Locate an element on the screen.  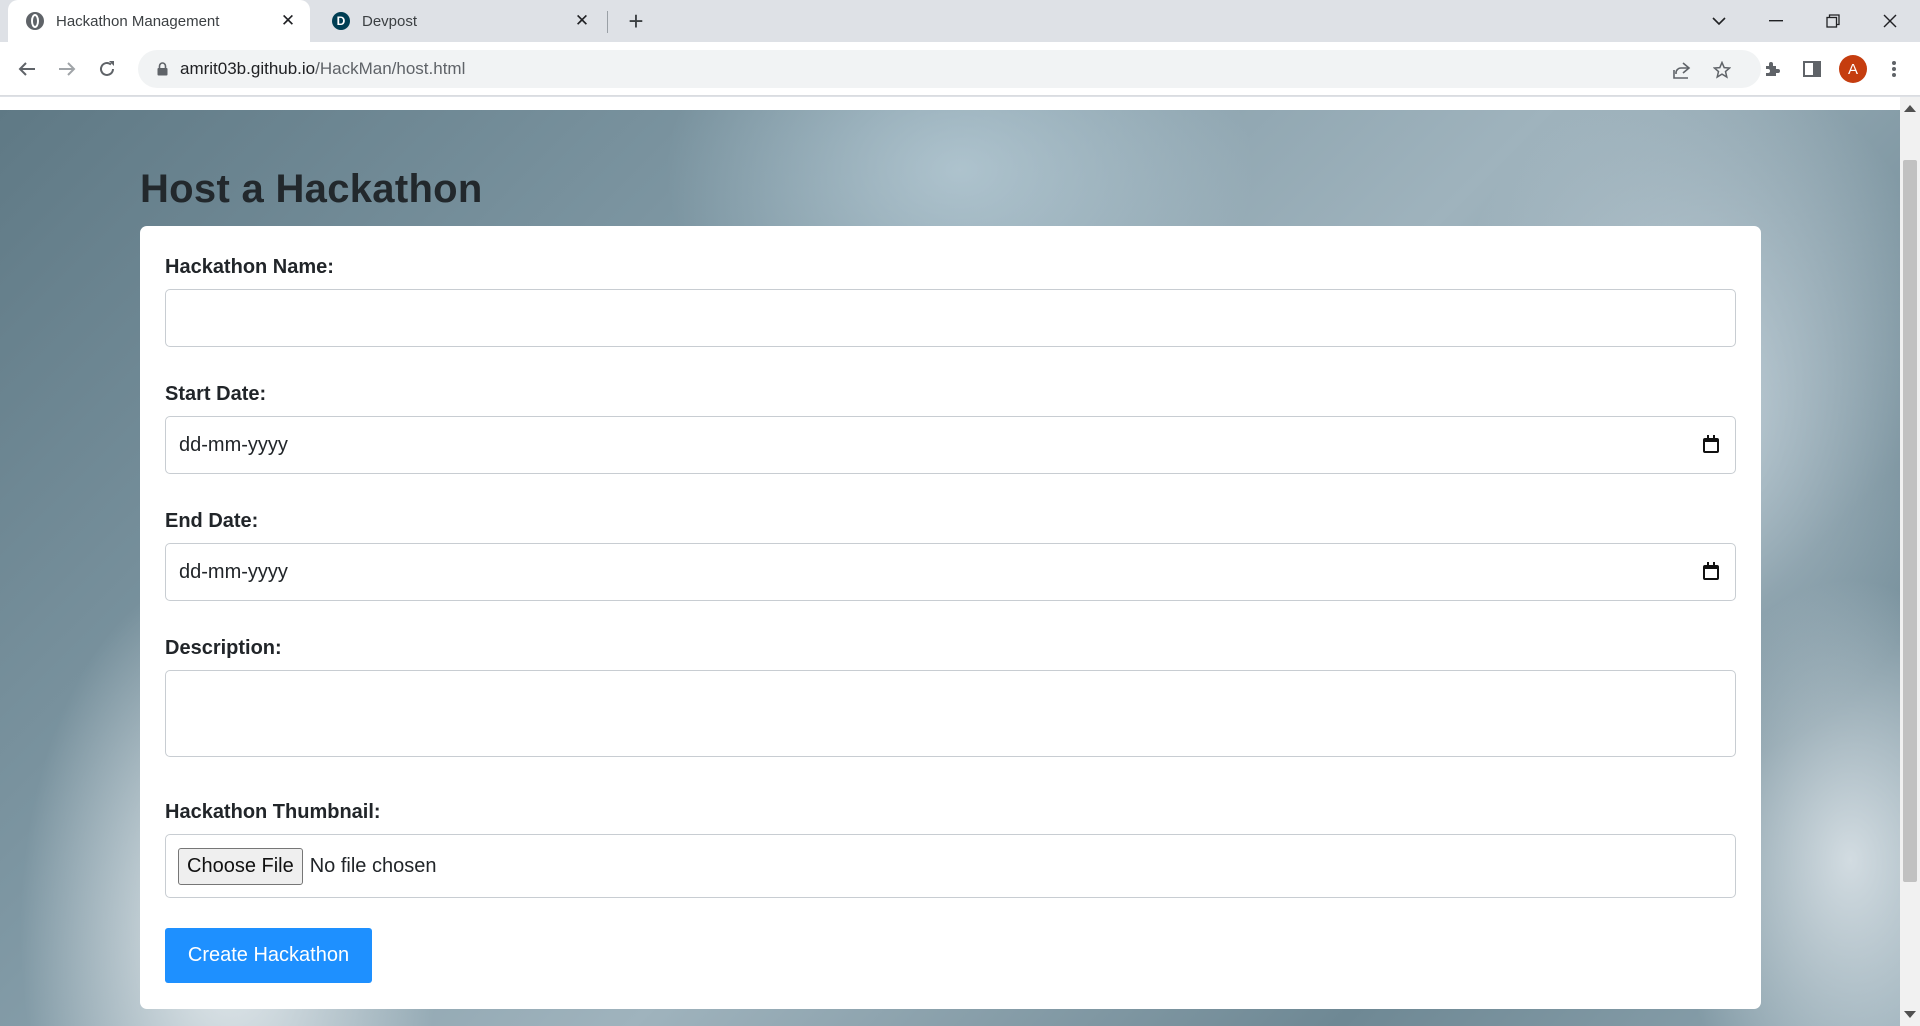
restore-icon is located at coordinates (1833, 21).